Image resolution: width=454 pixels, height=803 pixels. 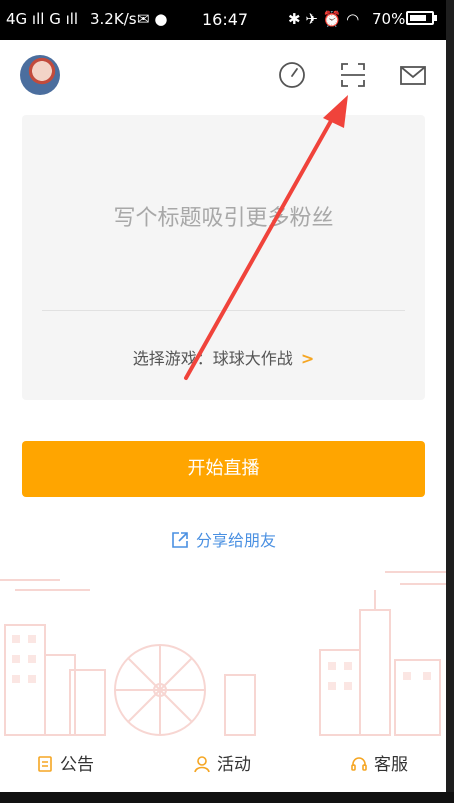 I want to click on network-indicator: 4G ıll G ıll, so click(x=42, y=19).